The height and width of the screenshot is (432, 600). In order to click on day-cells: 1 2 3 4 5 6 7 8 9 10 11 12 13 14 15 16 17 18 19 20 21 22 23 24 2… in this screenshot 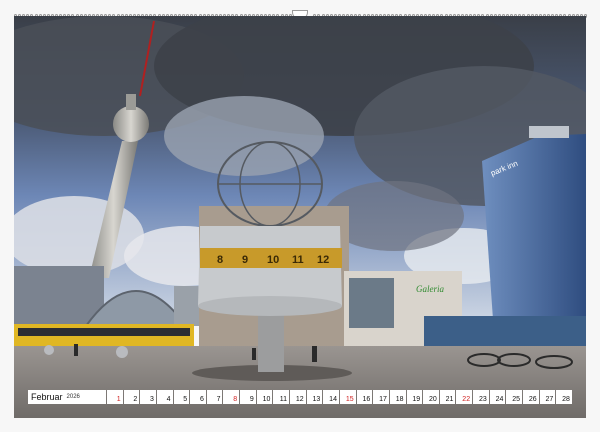, I will do `click(339, 397)`.